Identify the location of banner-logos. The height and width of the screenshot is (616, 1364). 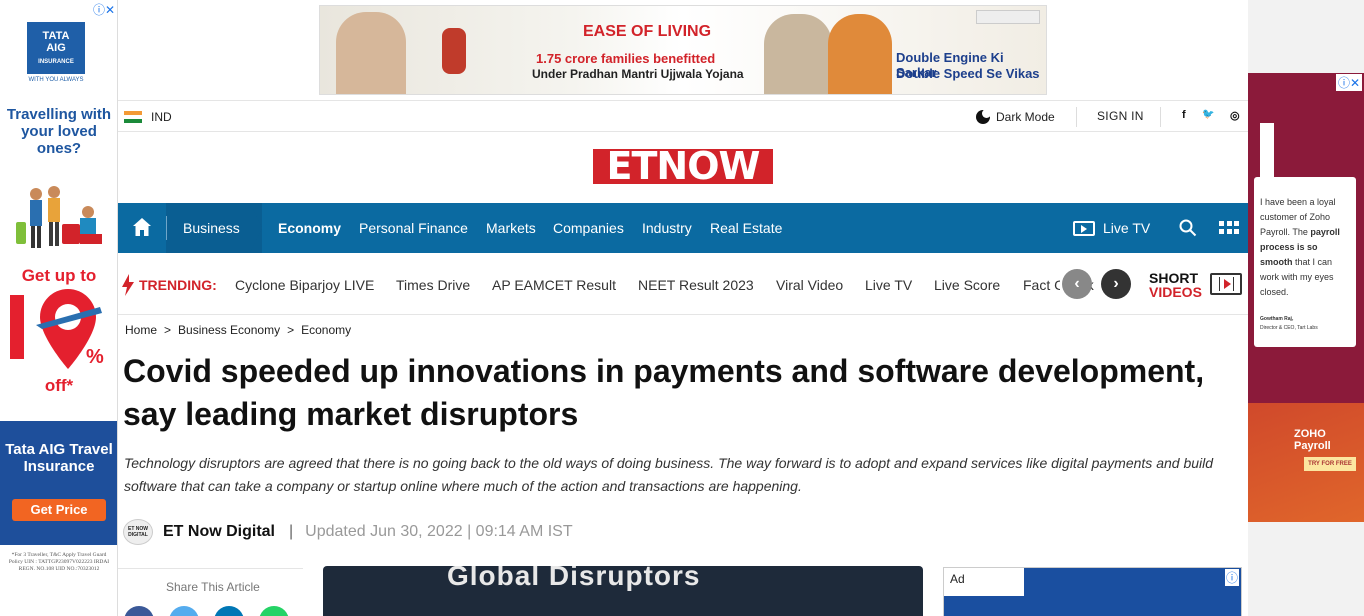
(1008, 17).